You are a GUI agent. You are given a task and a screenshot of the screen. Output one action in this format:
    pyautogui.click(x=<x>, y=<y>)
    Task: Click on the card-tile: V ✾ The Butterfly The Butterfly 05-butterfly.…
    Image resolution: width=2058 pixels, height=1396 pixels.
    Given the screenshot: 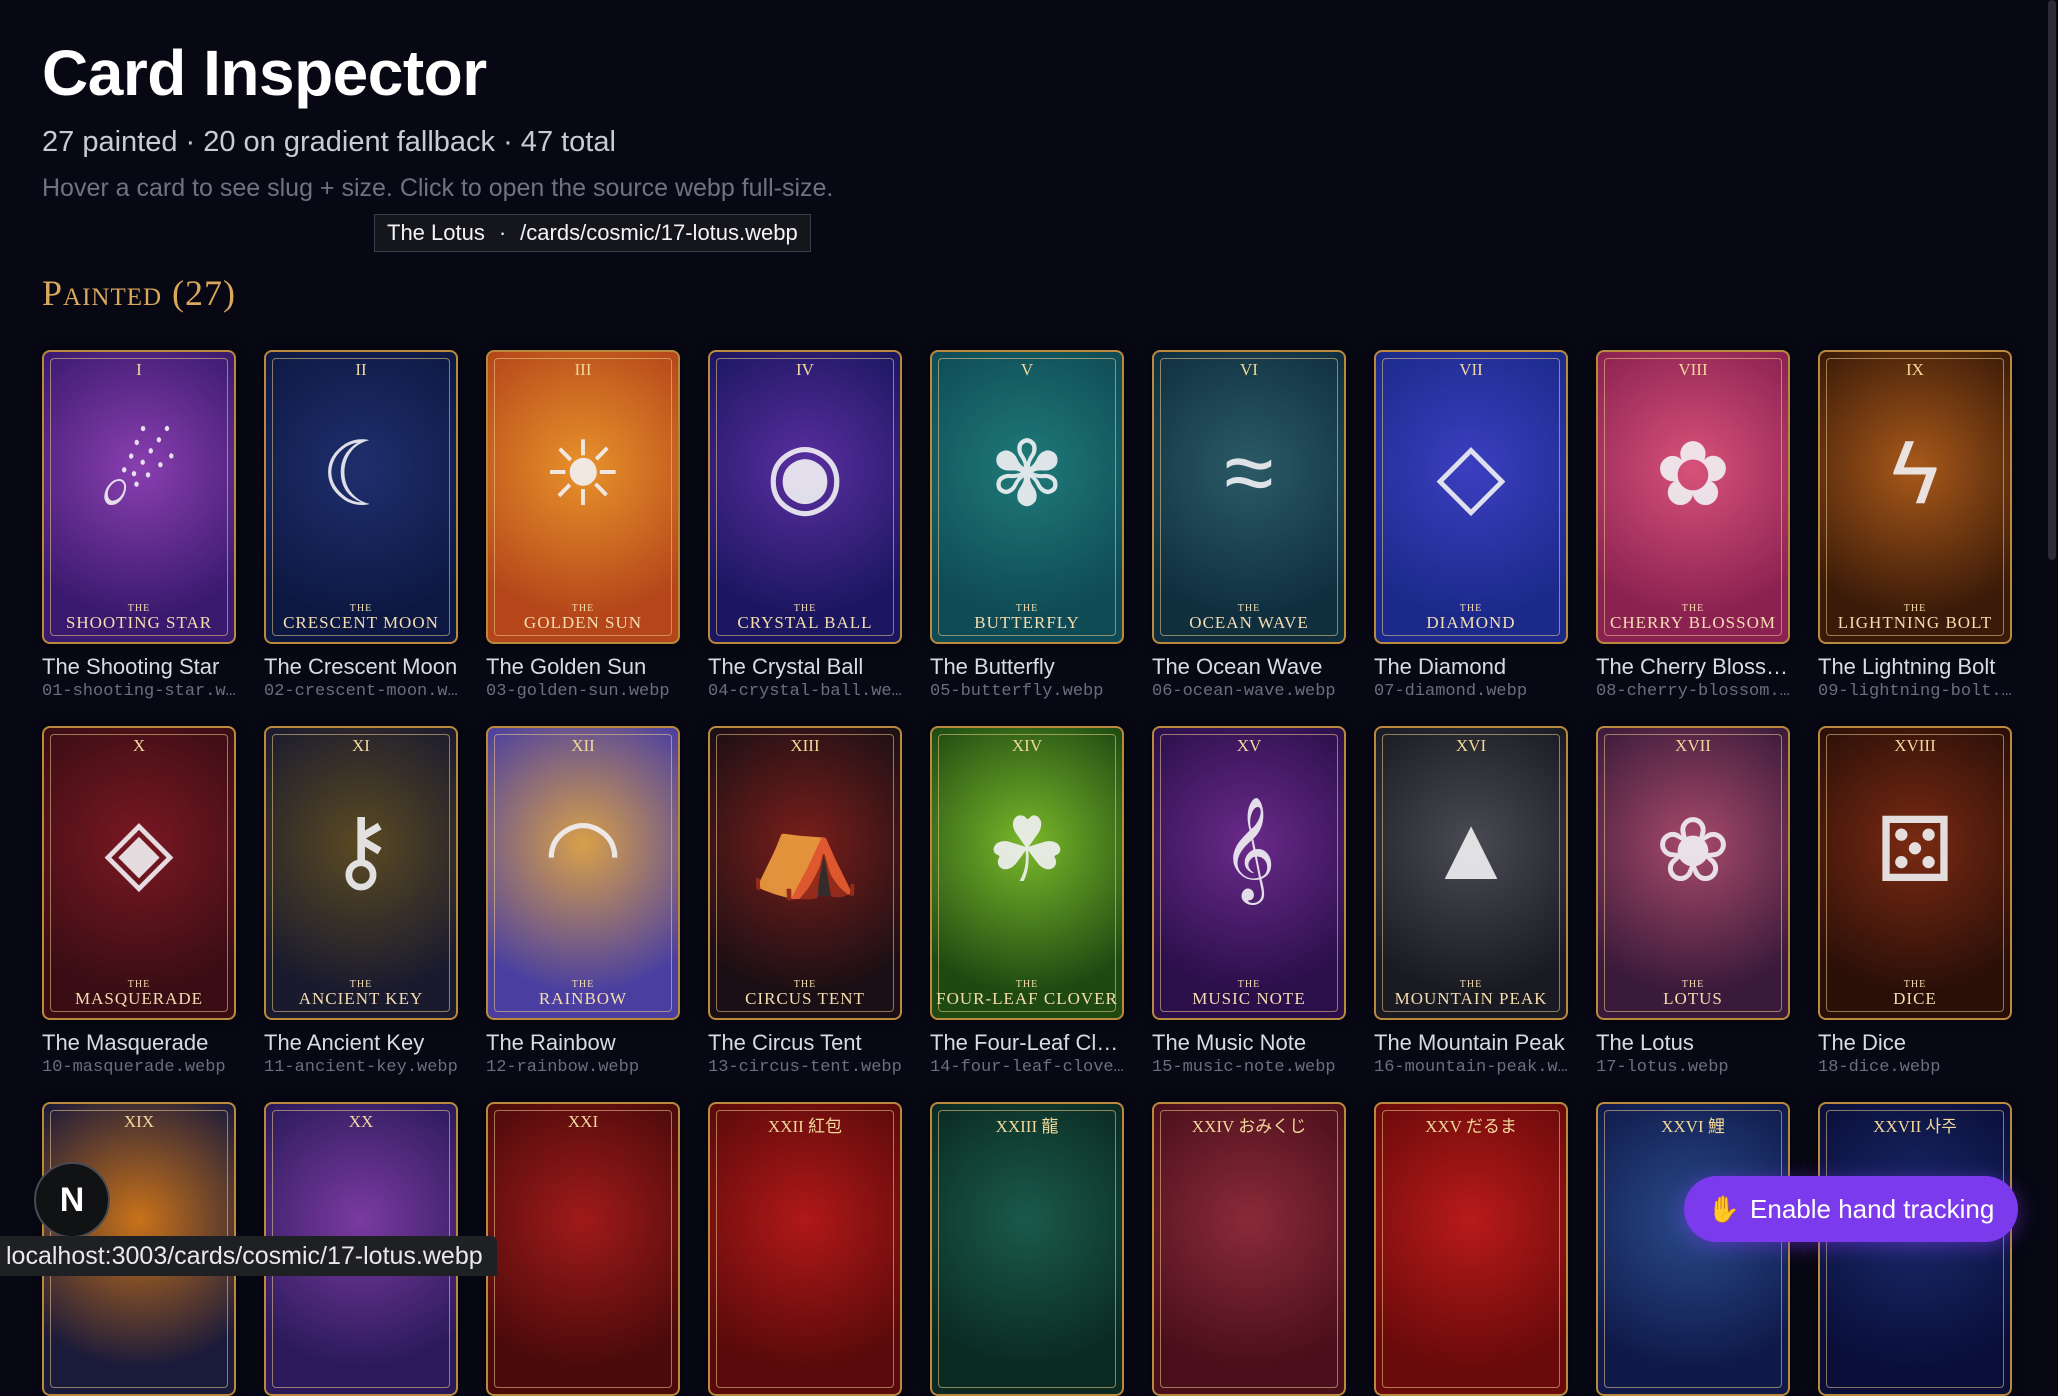 What is the action you would take?
    pyautogui.click(x=1029, y=525)
    